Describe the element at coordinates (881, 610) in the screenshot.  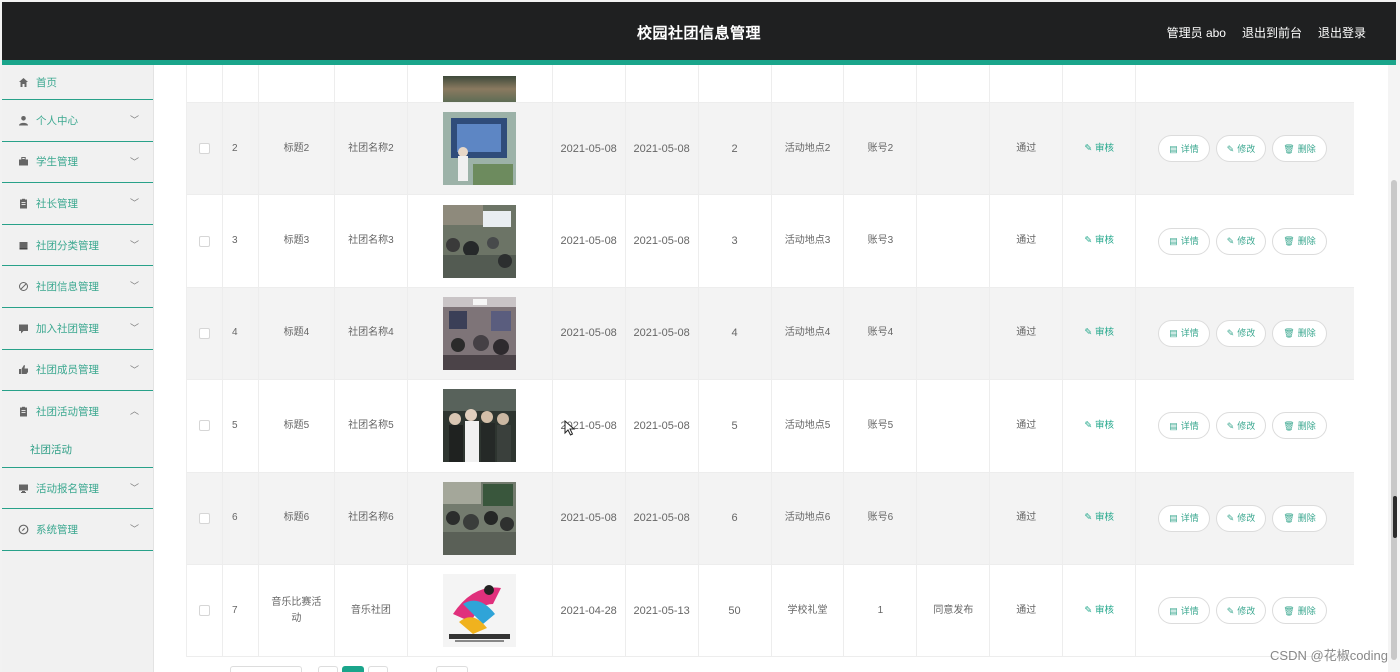
I see `account: 1` at that location.